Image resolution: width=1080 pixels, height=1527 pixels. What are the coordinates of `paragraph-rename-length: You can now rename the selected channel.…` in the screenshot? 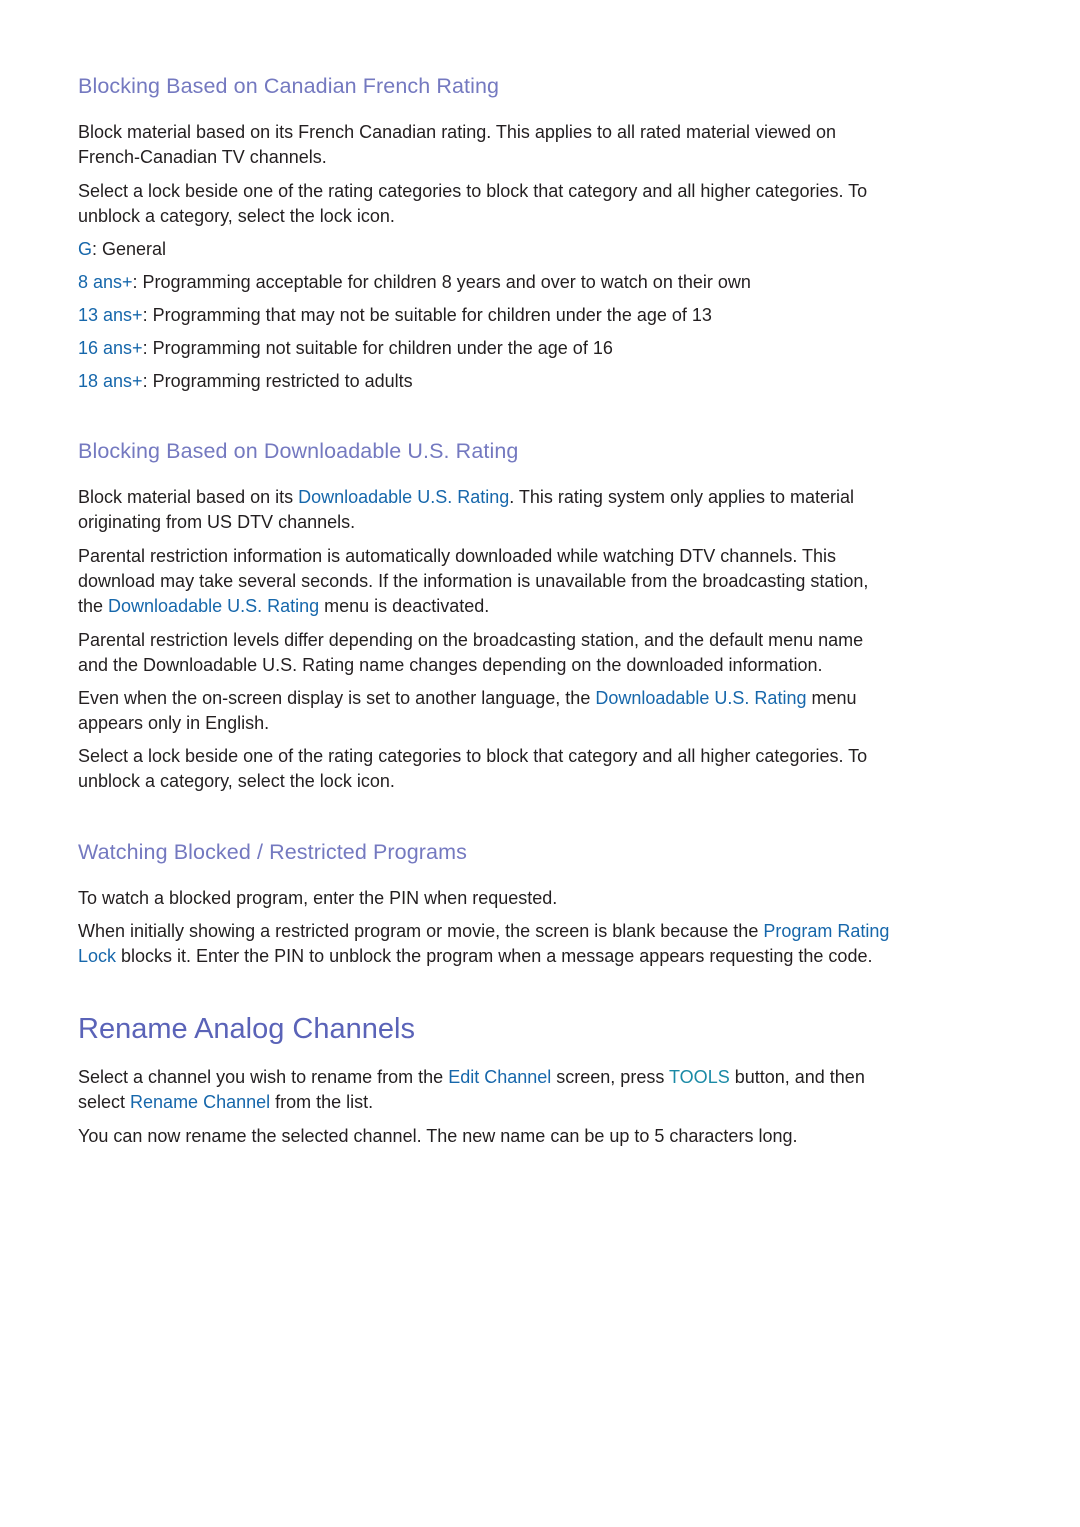 It's located at (438, 1136).